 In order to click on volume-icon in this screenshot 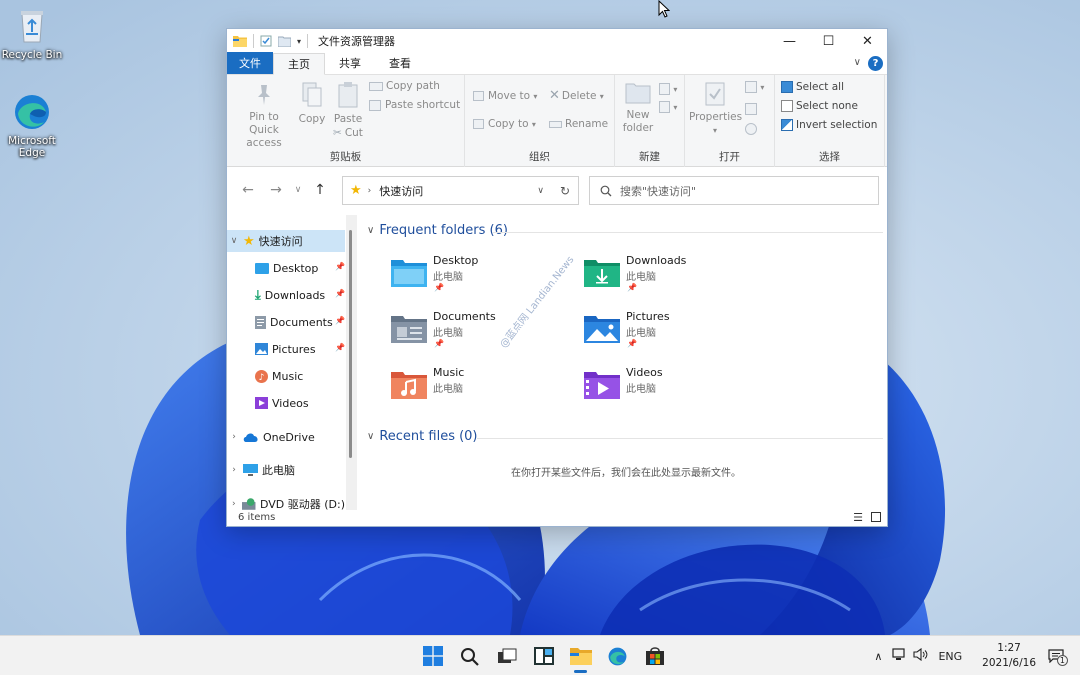, I will do `click(920, 655)`.